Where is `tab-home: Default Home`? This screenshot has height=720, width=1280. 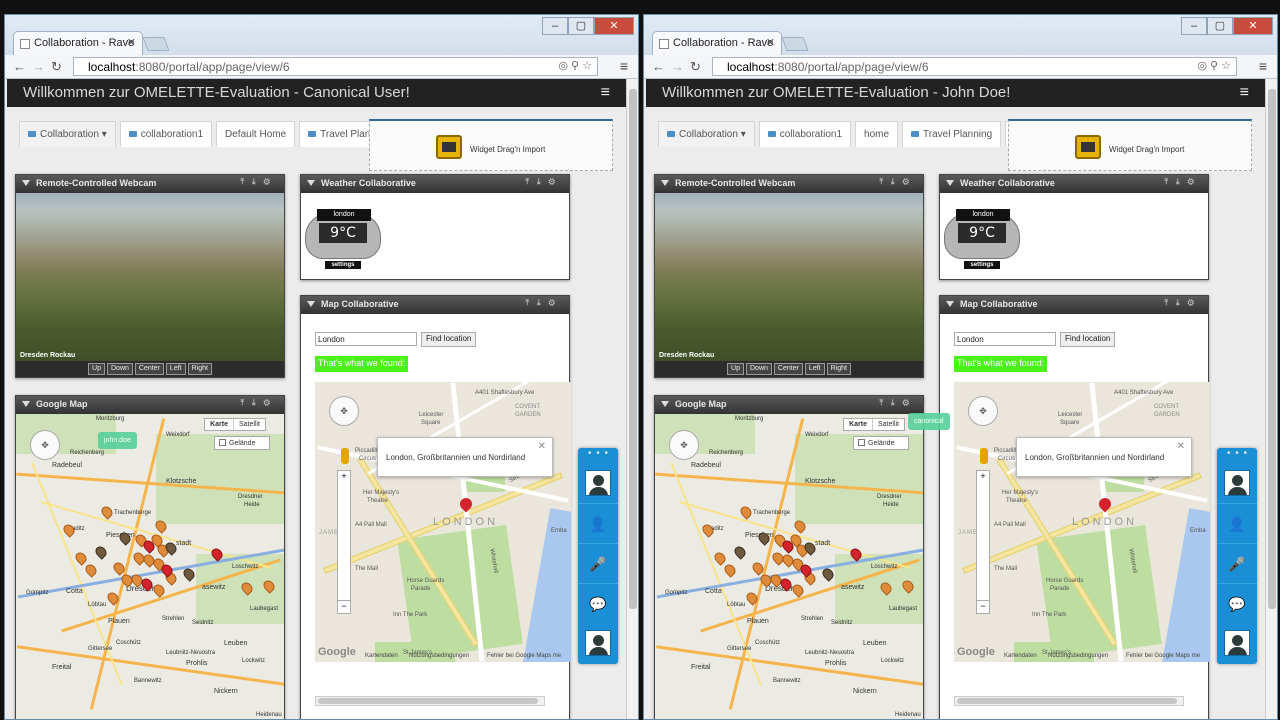
tab-home: Default Home is located at coordinates (256, 134).